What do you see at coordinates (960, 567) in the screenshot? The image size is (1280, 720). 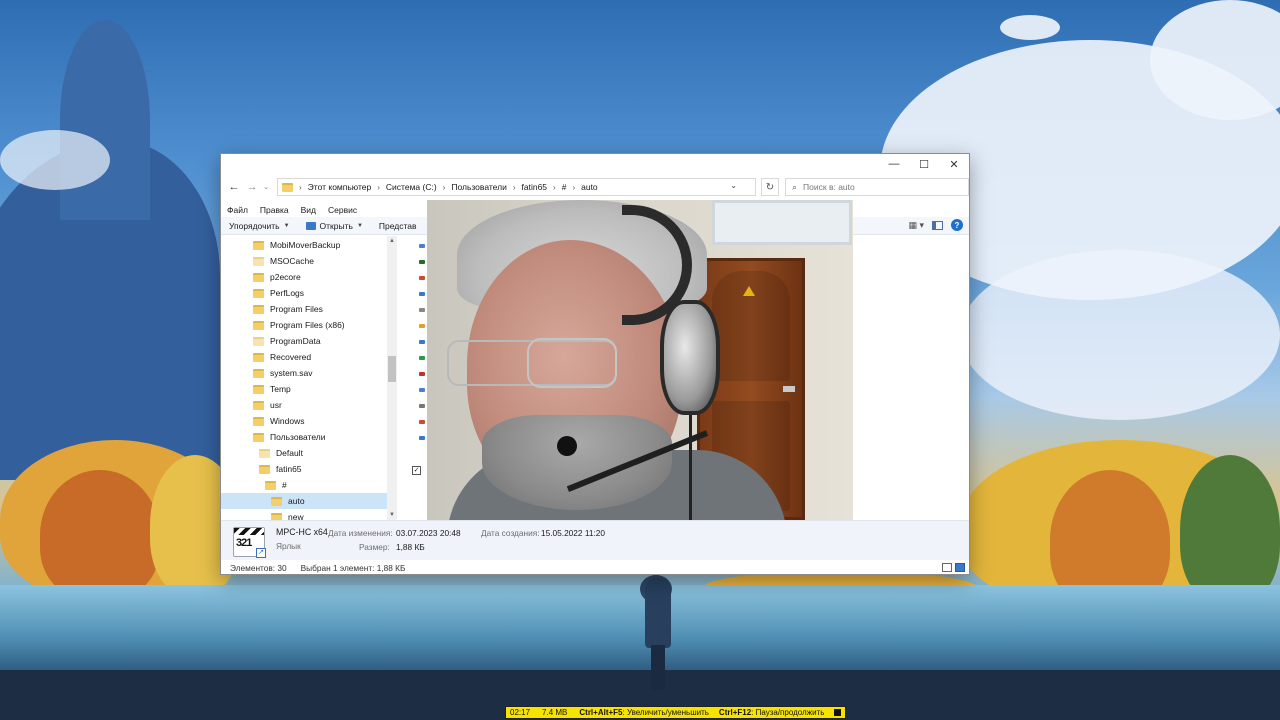 I see `large-icons-view-icon` at bounding box center [960, 567].